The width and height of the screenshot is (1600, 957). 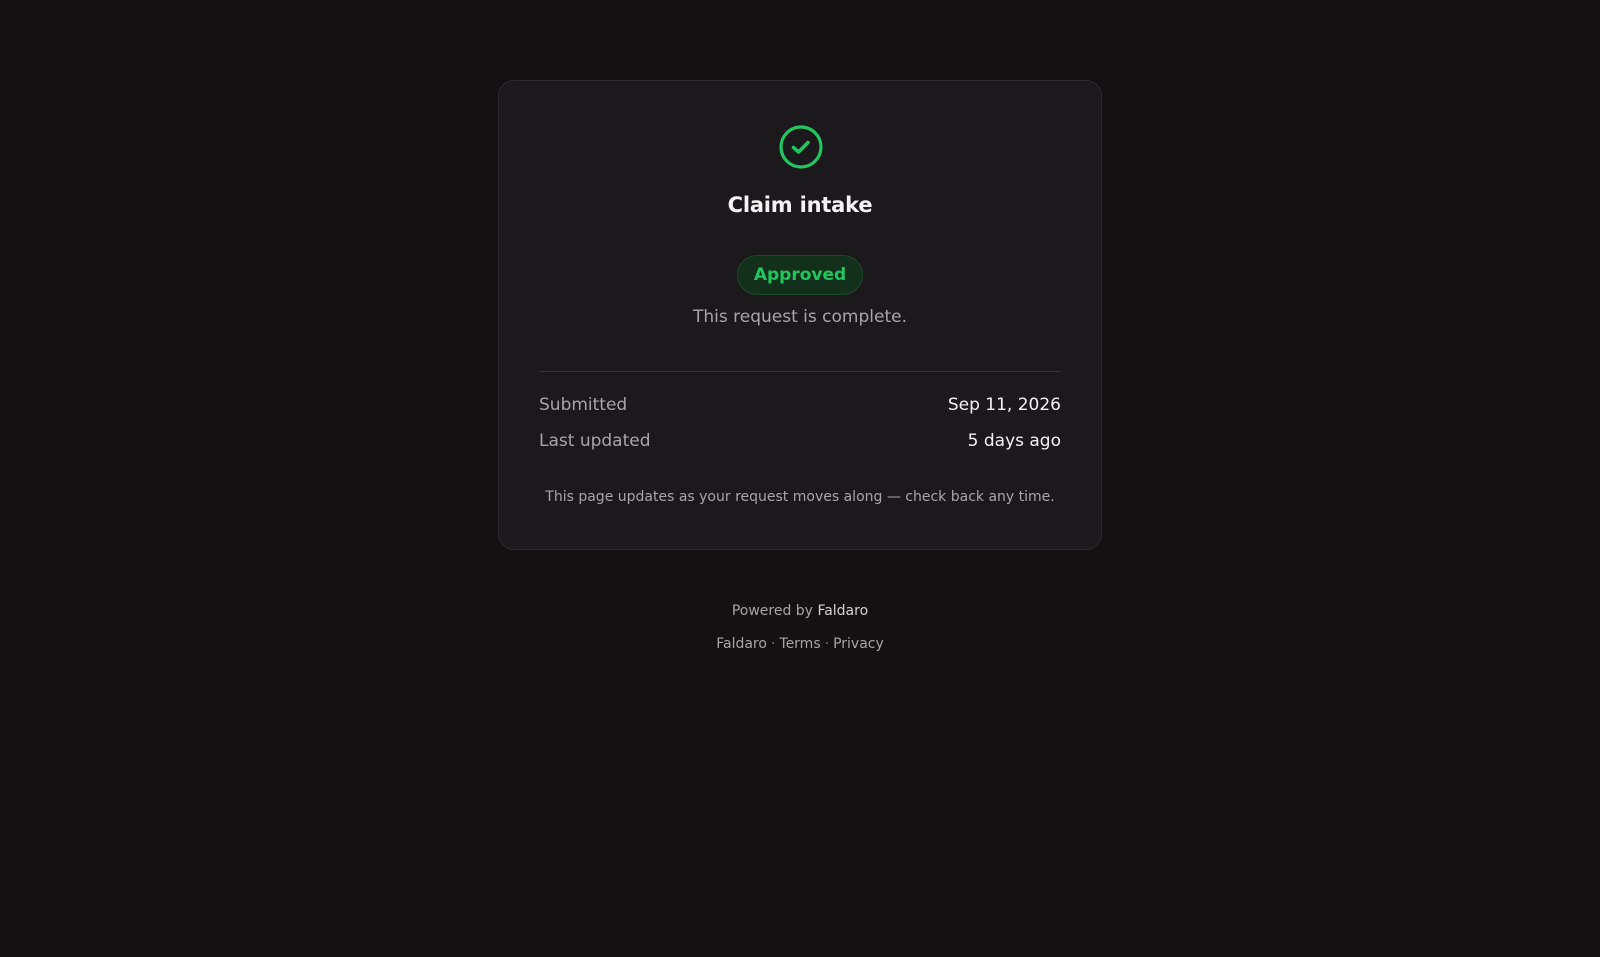 I want to click on powered-by: Powered by Faldaro, so click(x=800, y=611).